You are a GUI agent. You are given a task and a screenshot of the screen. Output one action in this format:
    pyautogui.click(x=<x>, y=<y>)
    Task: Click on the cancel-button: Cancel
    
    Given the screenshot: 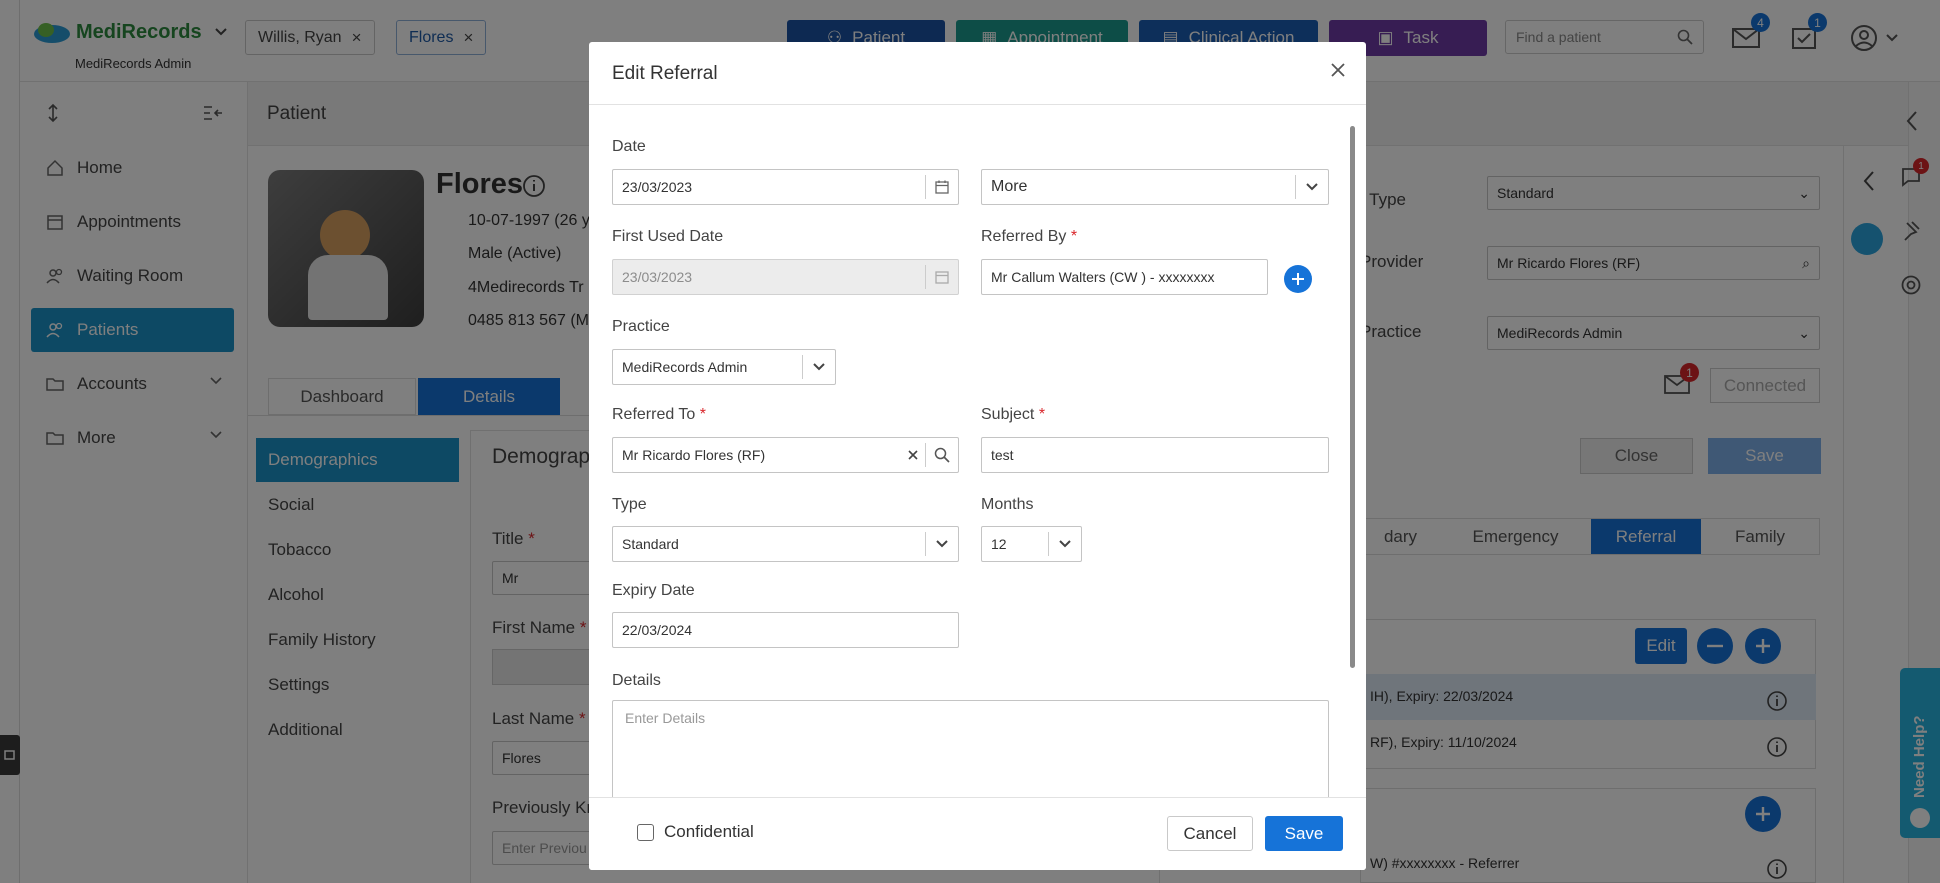 What is the action you would take?
    pyautogui.click(x=1210, y=833)
    